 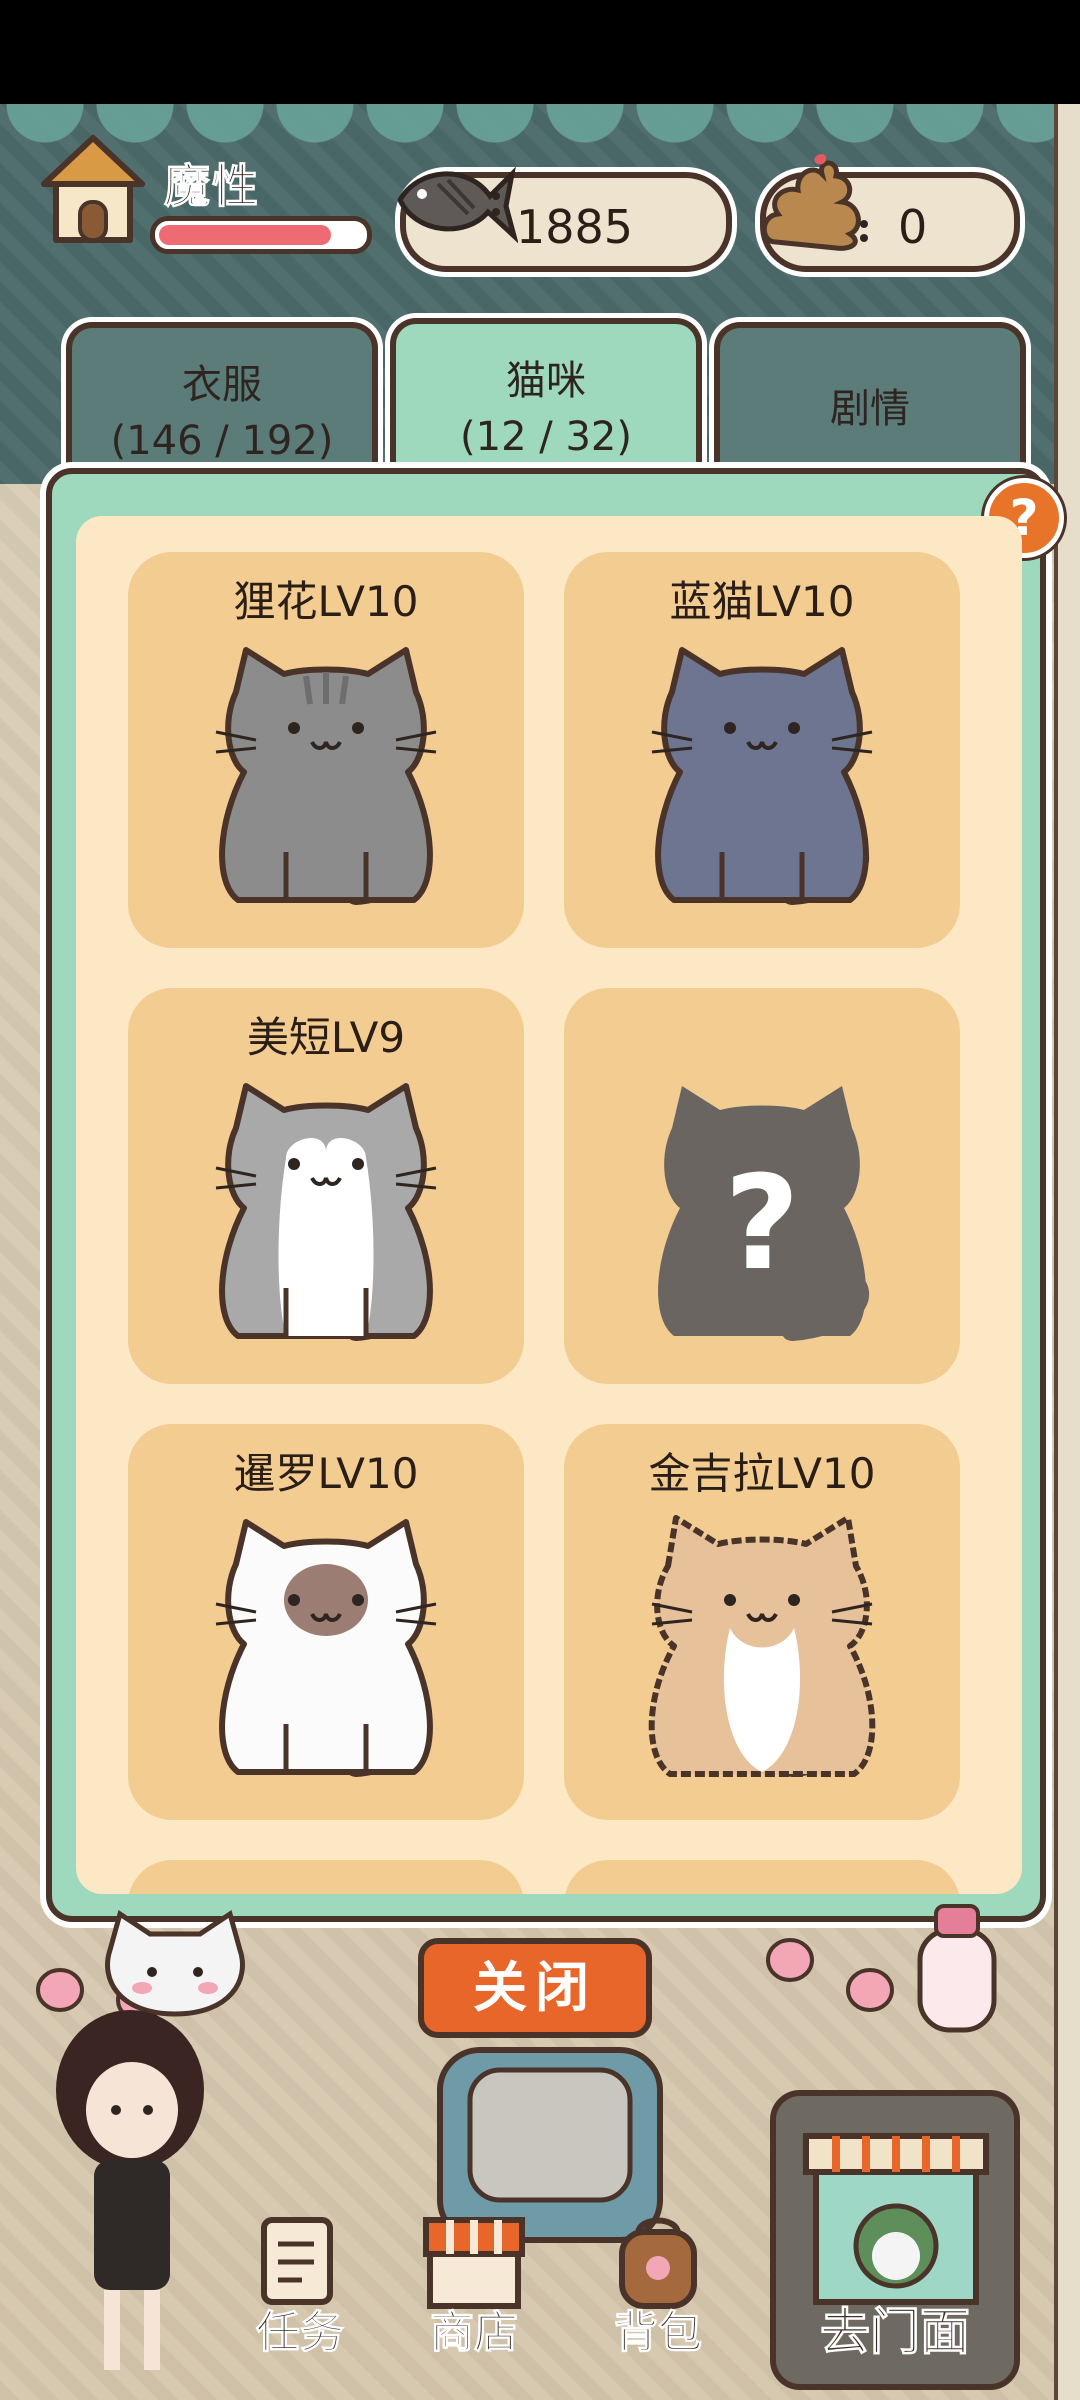 I want to click on bag-label: 背包, so click(x=658, y=2333).